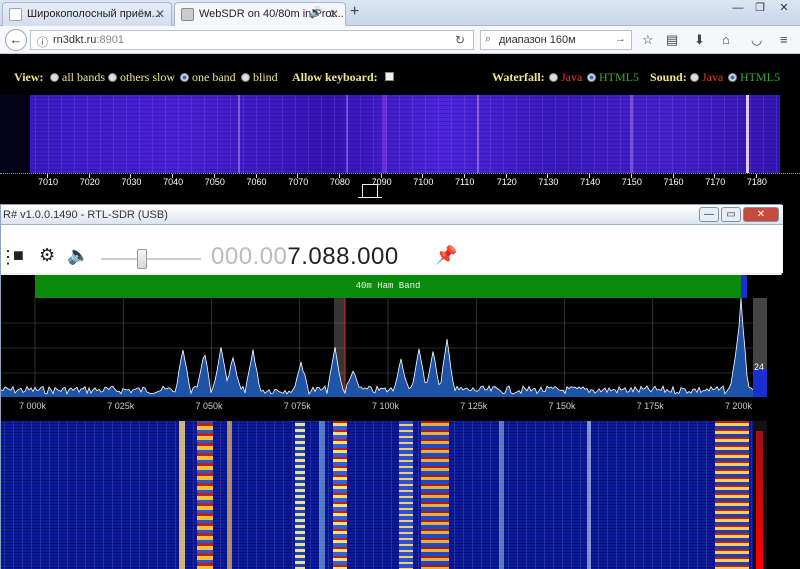 The image size is (800, 569). Describe the element at coordinates (343, 256) in the screenshot. I see `frequency-digits: 7.088.000` at that location.